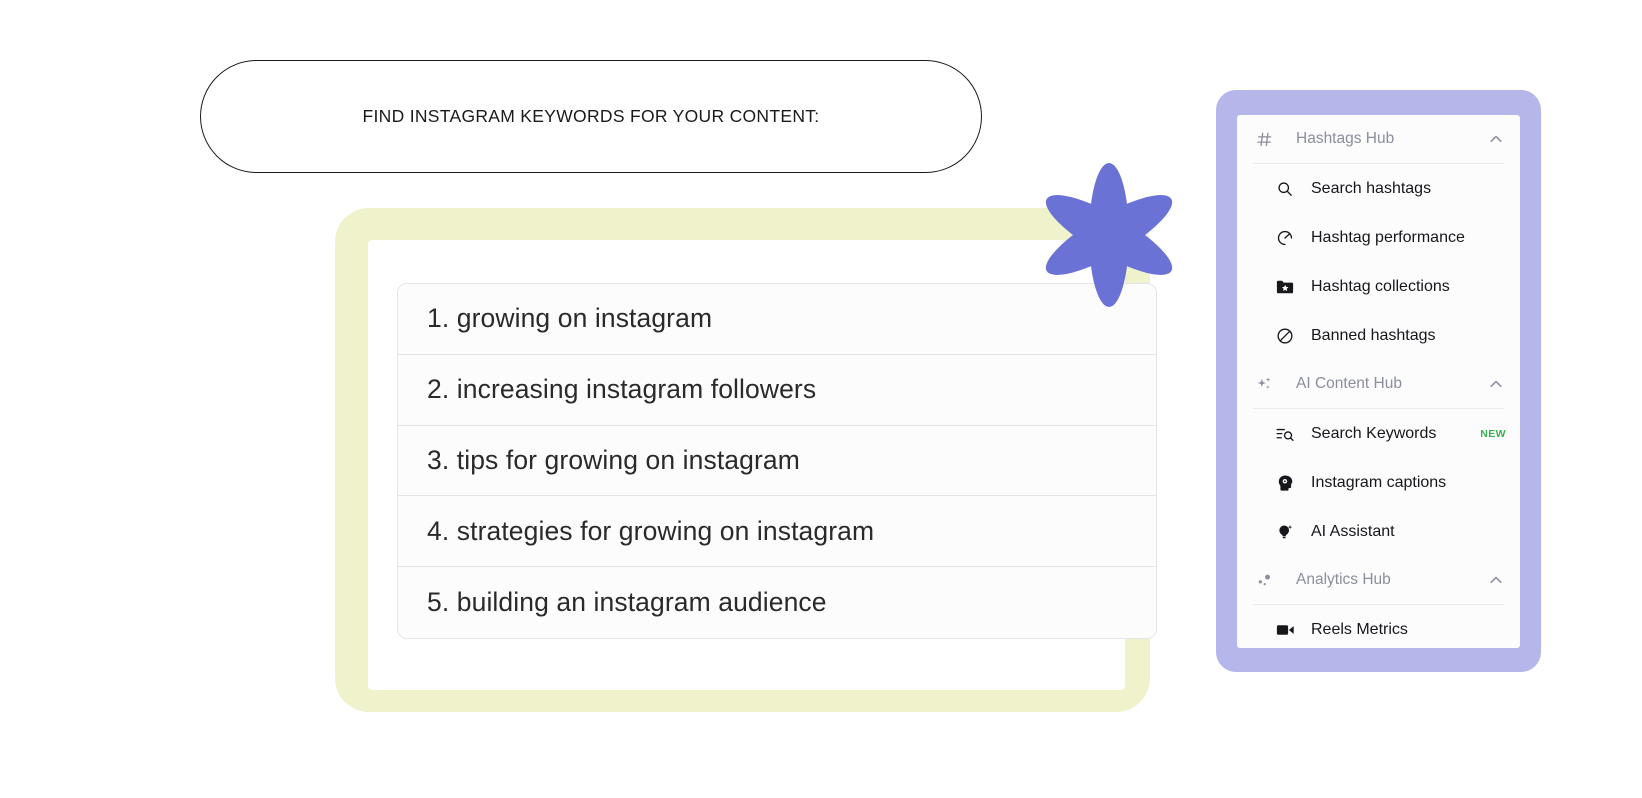 The height and width of the screenshot is (798, 1642). I want to click on sidebar-item-banned-hashtags: Banned hashtags, so click(1378, 335).